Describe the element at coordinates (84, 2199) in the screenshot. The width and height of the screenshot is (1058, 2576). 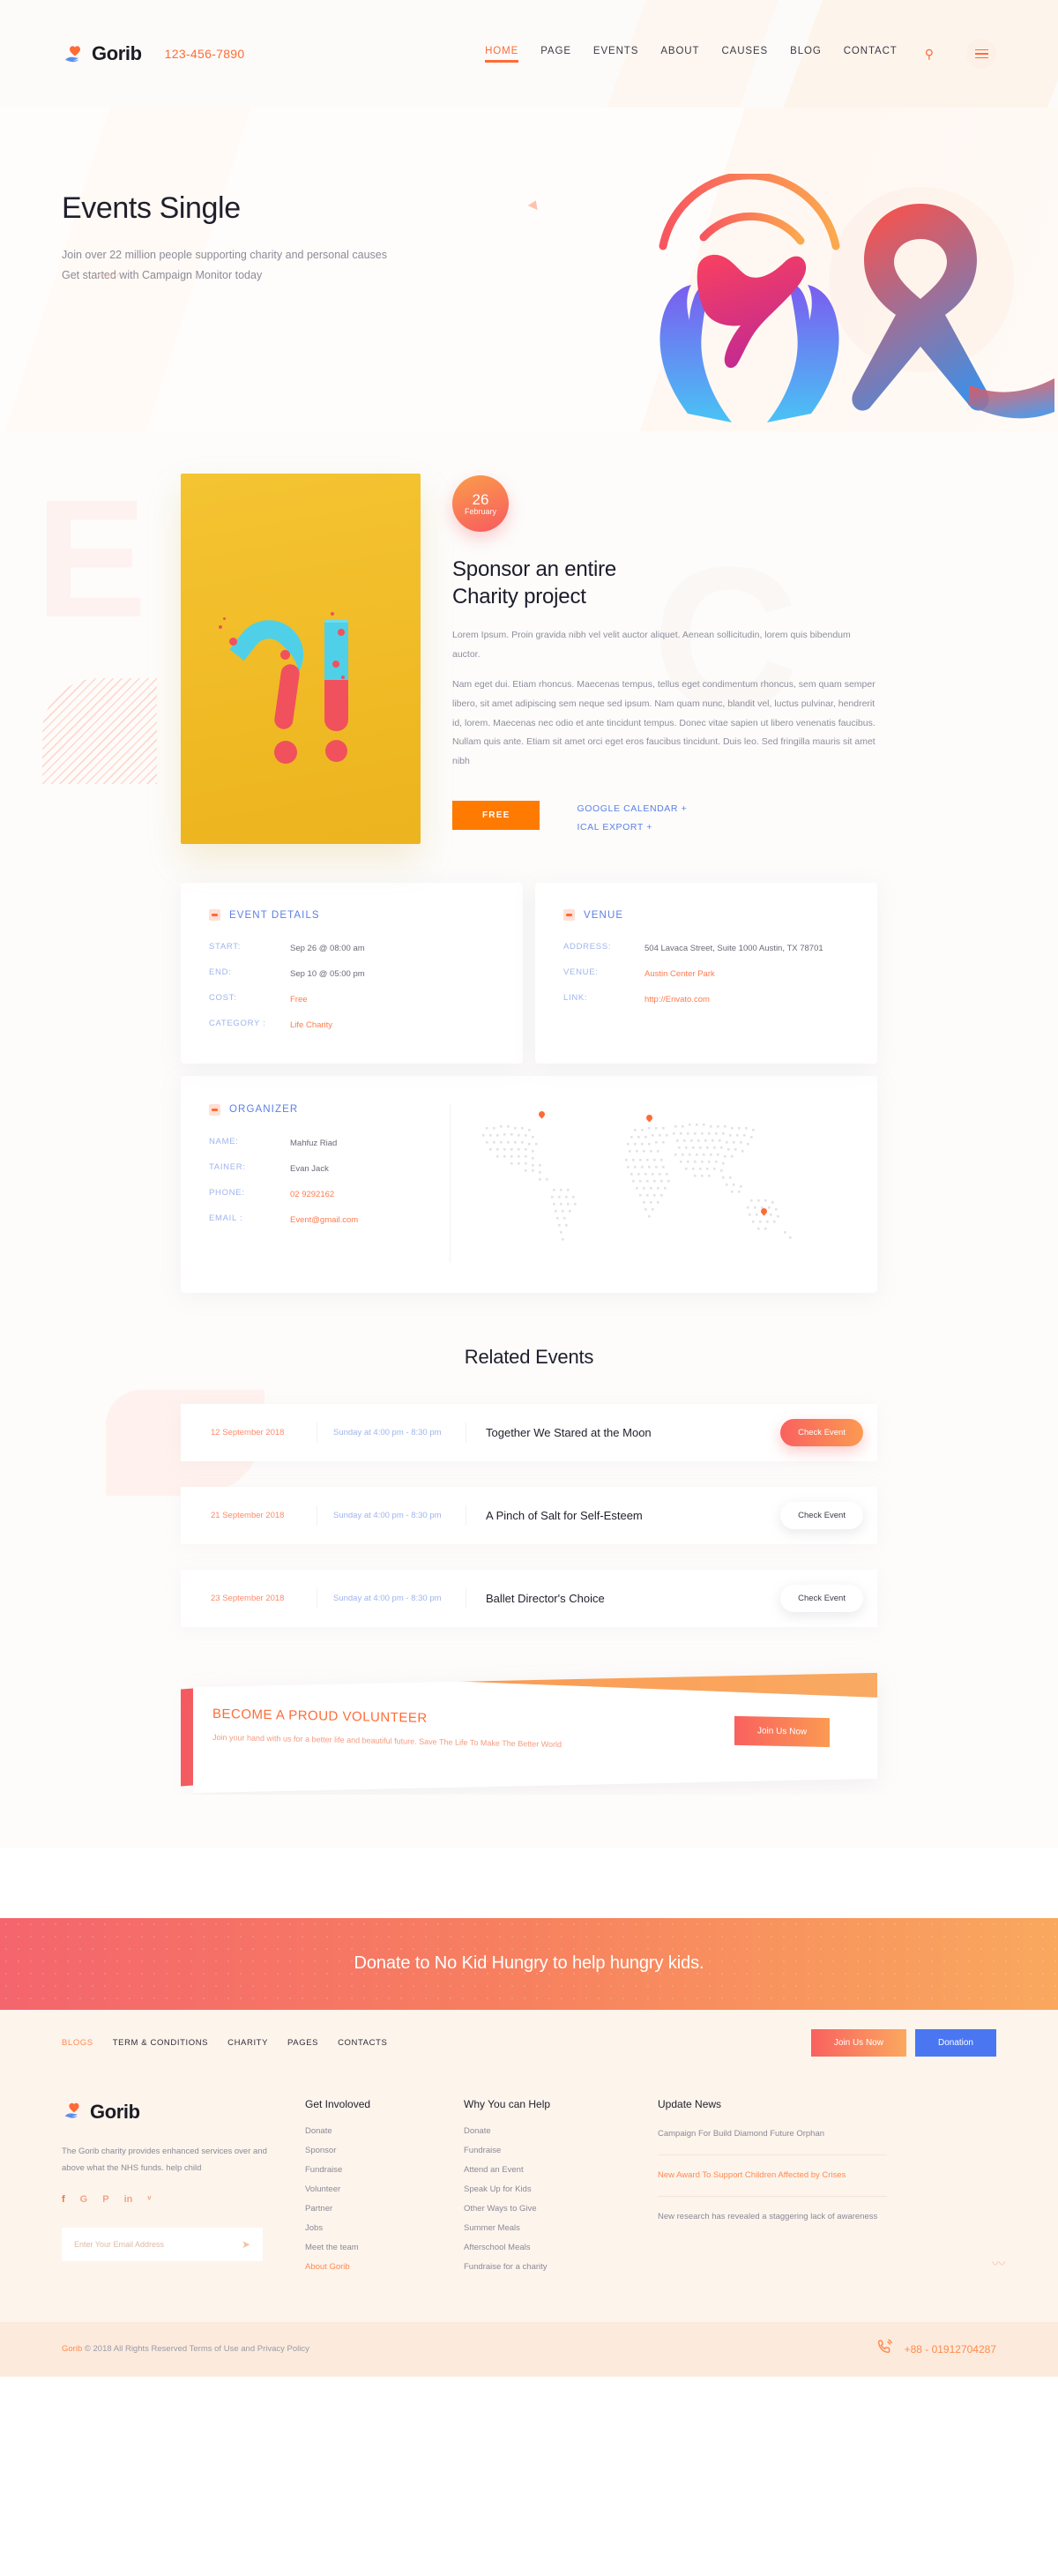
I see `google-plus-icon: G` at that location.